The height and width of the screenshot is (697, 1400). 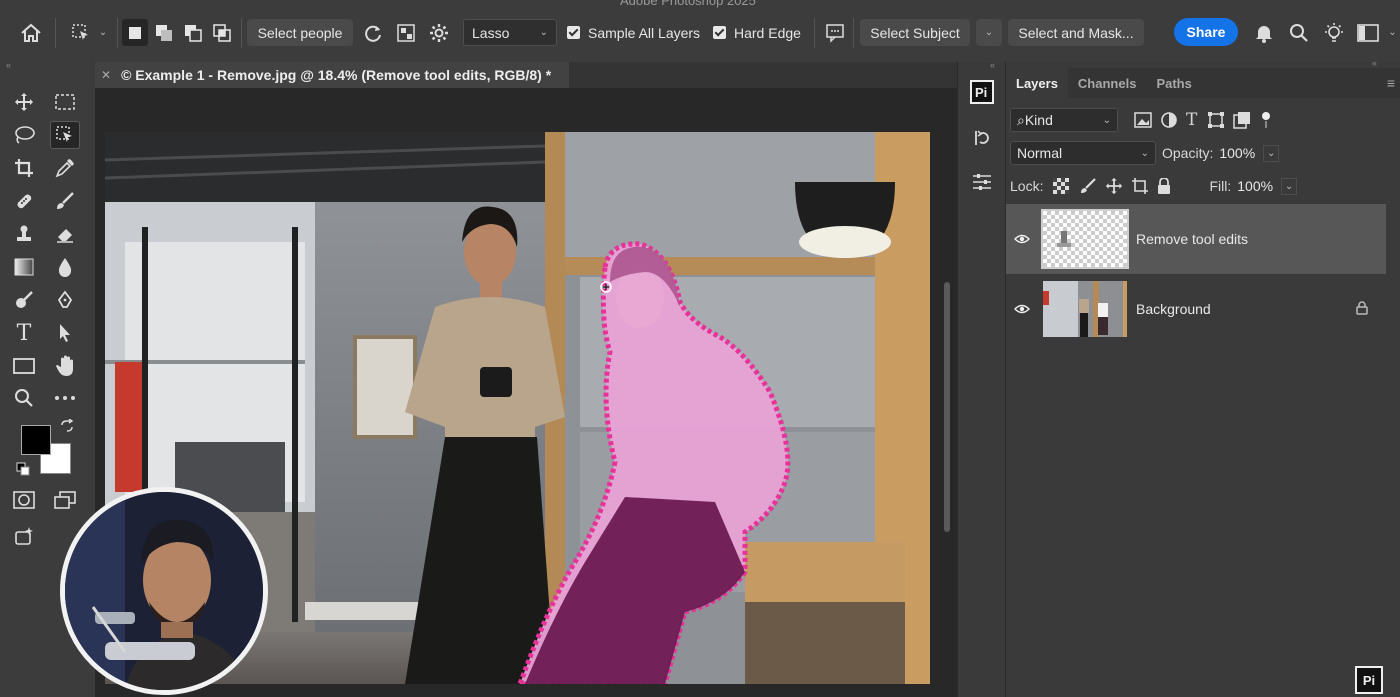 What do you see at coordinates (24, 102) in the screenshot?
I see `move-tool-icon` at bounding box center [24, 102].